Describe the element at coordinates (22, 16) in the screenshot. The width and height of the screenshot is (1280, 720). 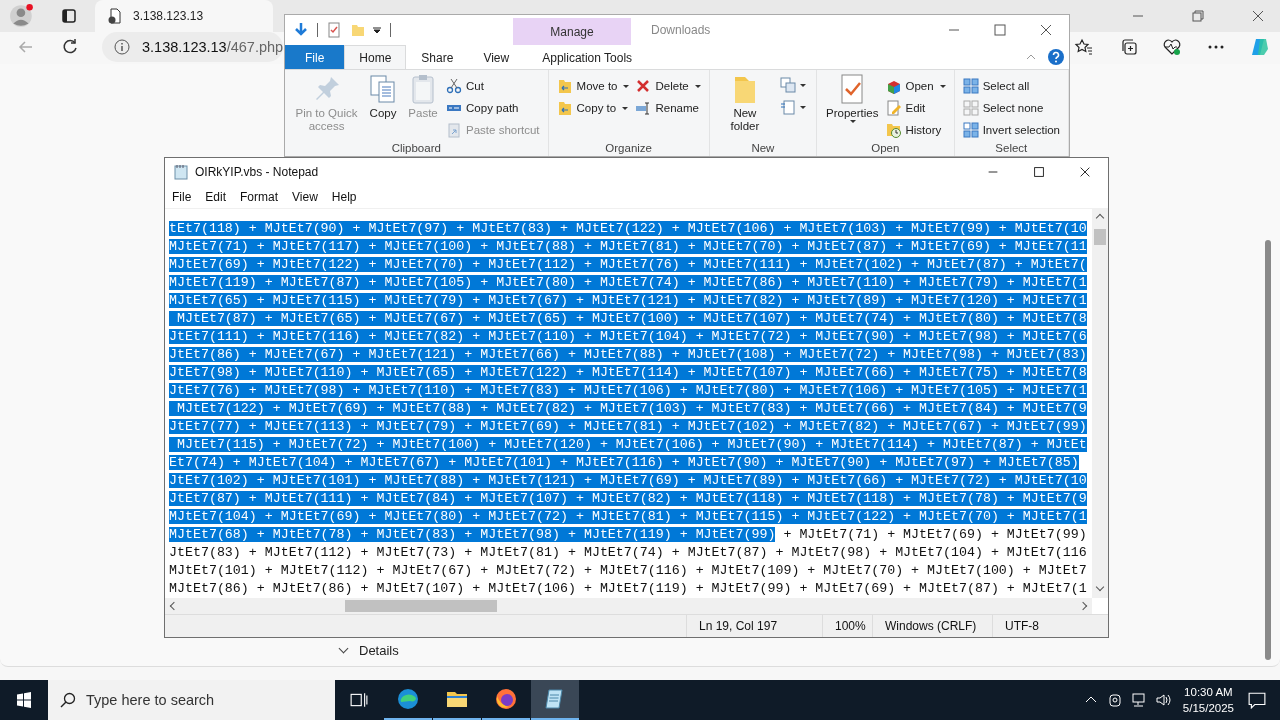
I see `profile-icon` at that location.